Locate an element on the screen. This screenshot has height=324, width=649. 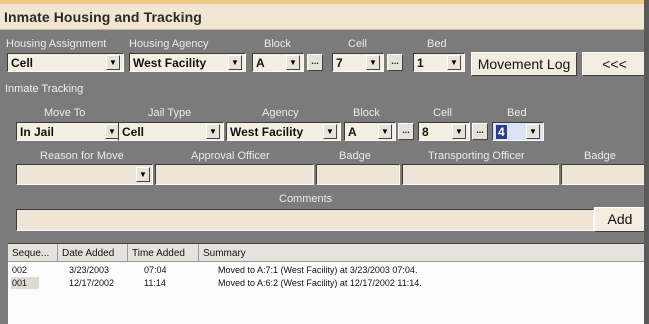
row-time: 11:14 is located at coordinates (155, 283).